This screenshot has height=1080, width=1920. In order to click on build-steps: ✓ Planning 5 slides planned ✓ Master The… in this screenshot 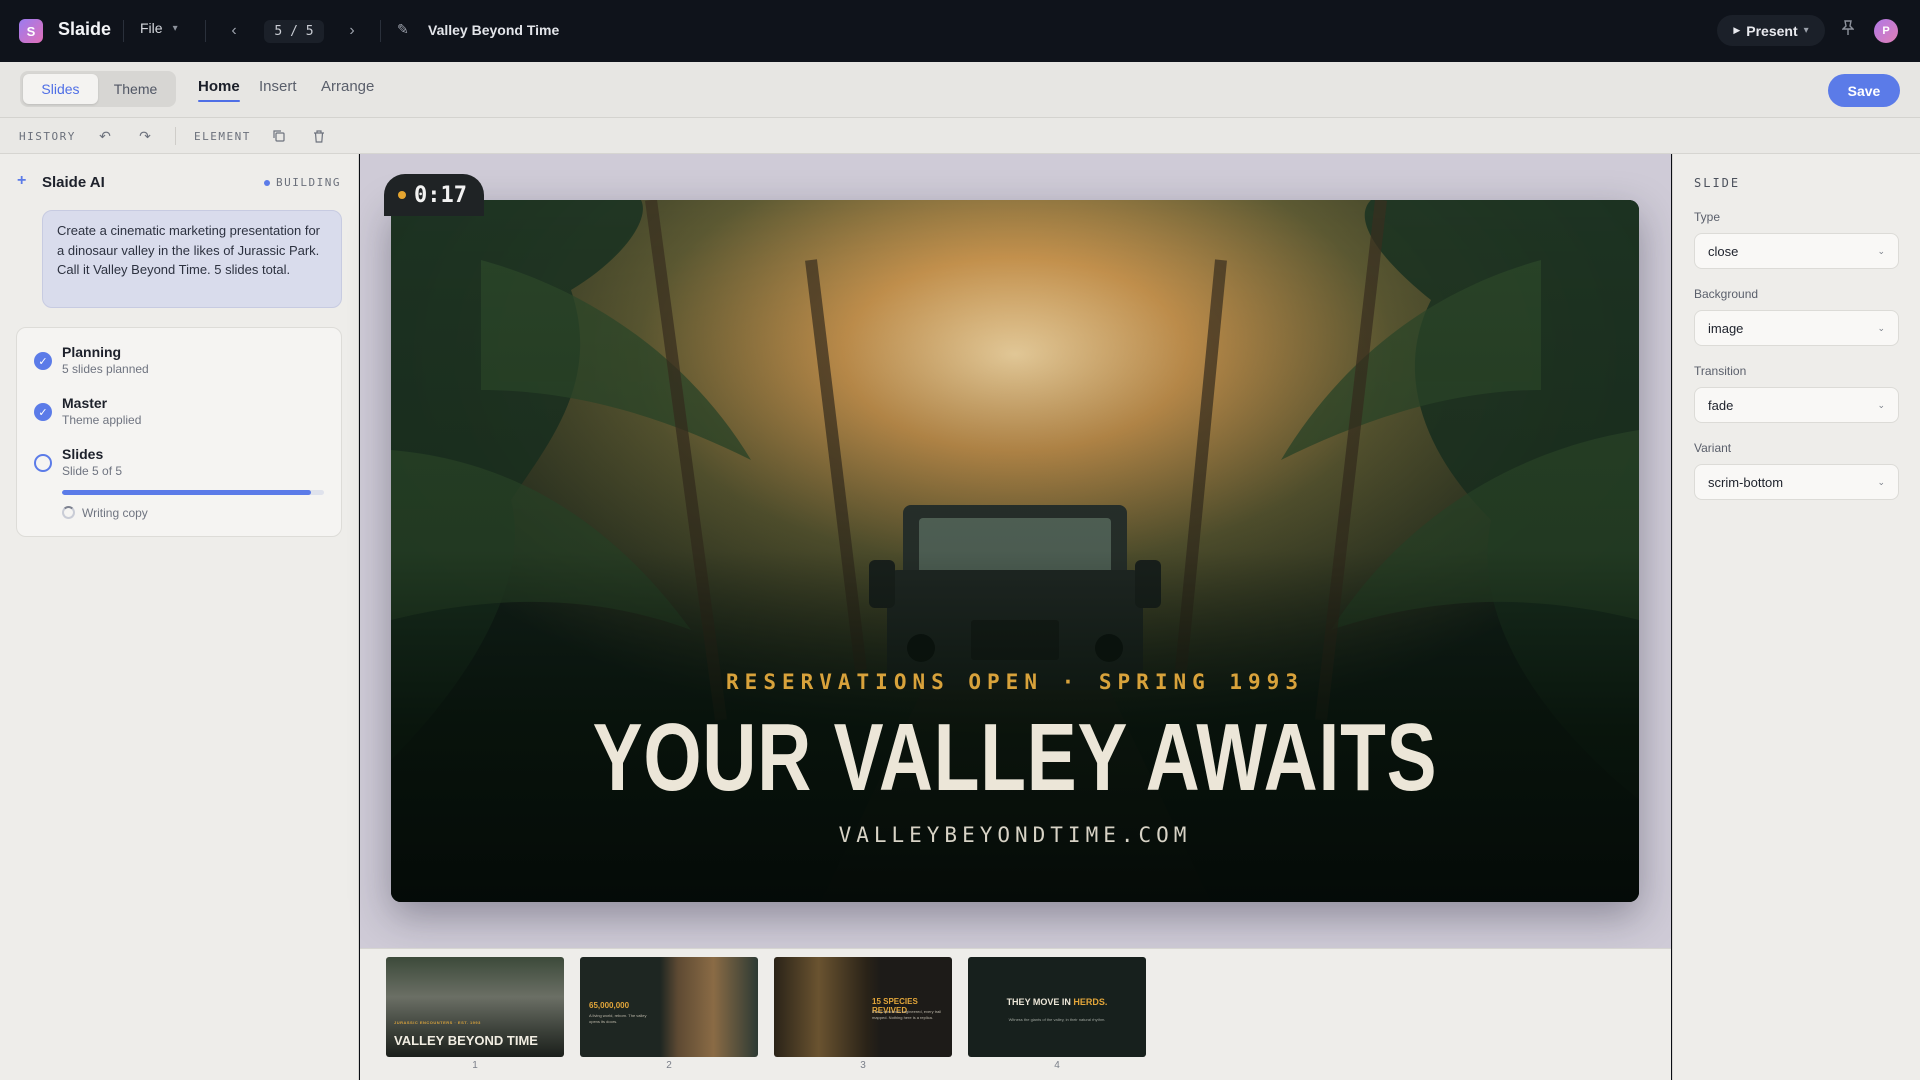, I will do `click(179, 432)`.